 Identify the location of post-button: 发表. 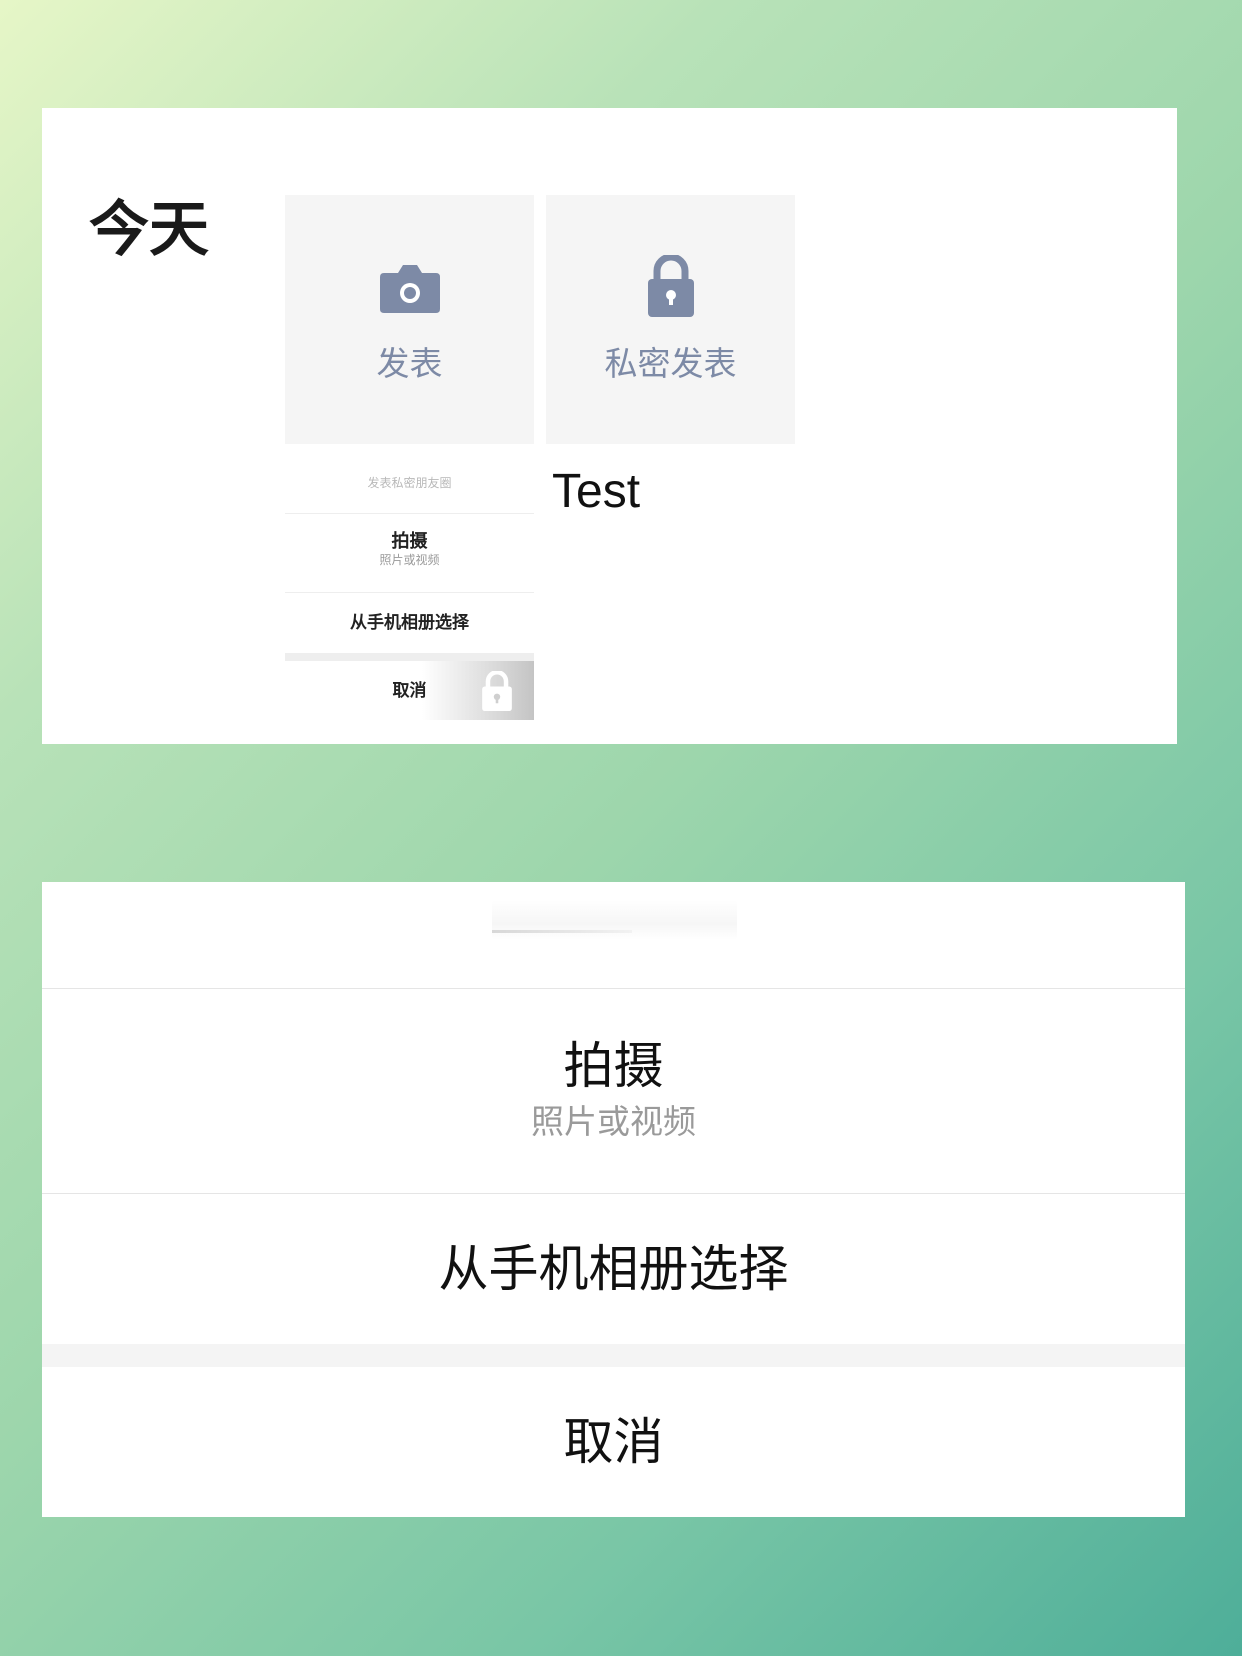
(409, 319).